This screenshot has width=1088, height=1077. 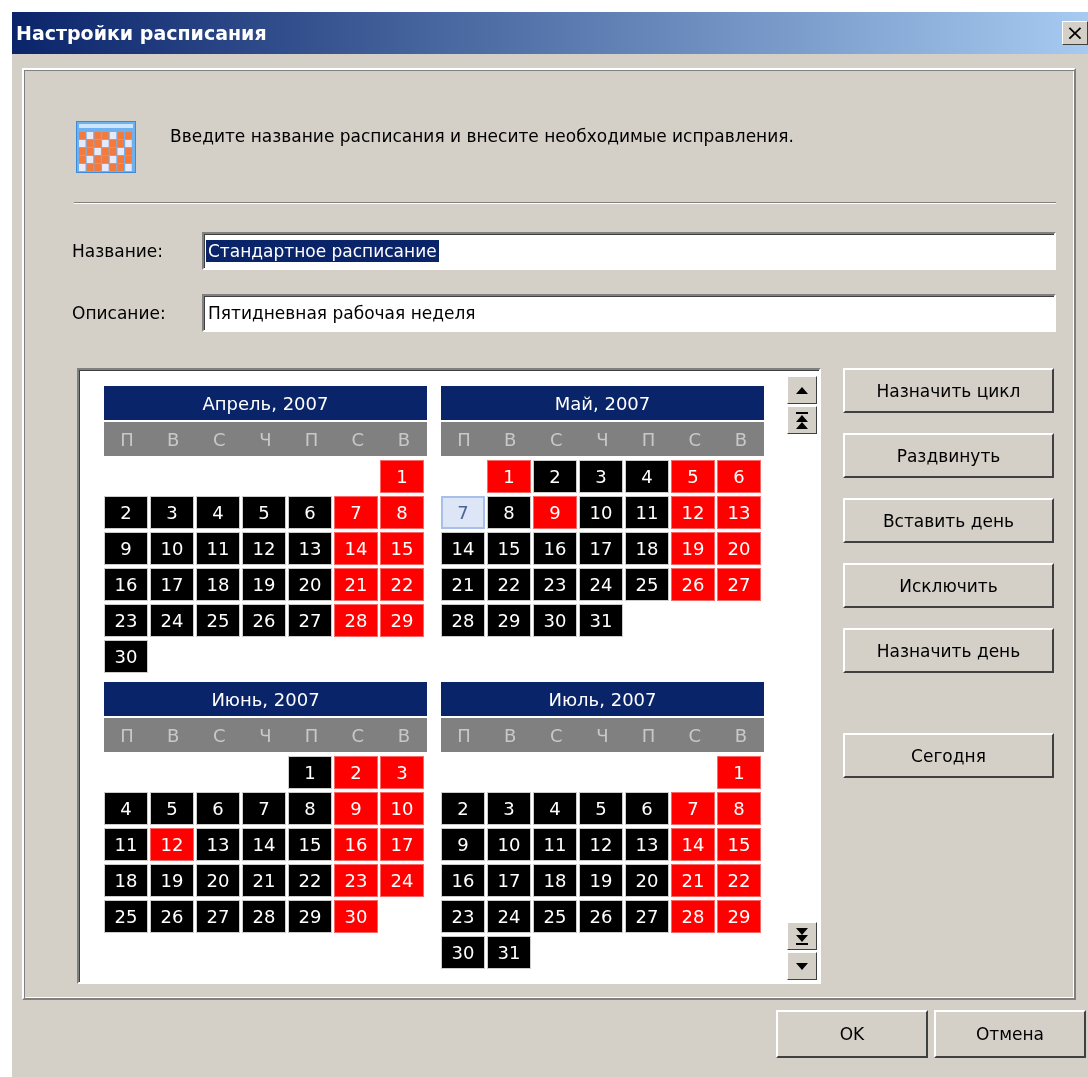 I want to click on action-button: Вставить день, so click(x=948, y=520).